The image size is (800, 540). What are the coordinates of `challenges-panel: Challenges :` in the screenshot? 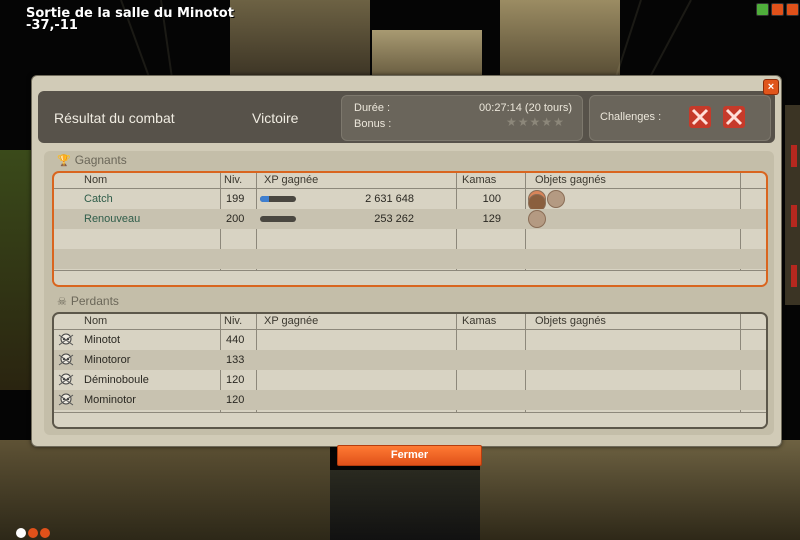 It's located at (680, 118).